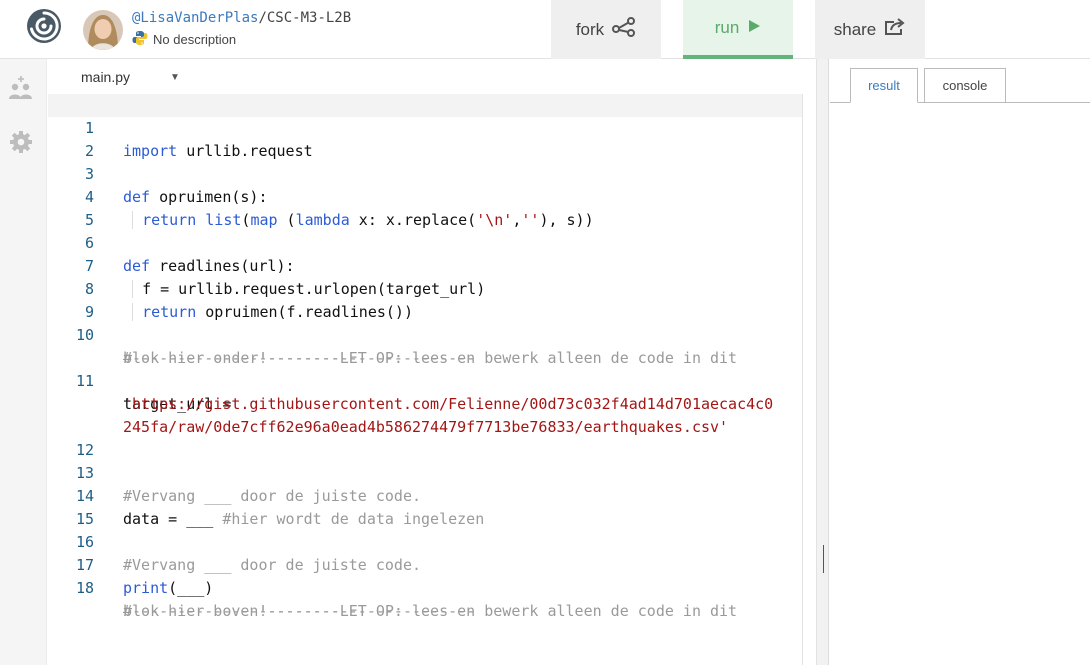 The height and width of the screenshot is (665, 1090). What do you see at coordinates (195, 18) in the screenshot?
I see `project-user-link: @LisaVanDerPlas` at bounding box center [195, 18].